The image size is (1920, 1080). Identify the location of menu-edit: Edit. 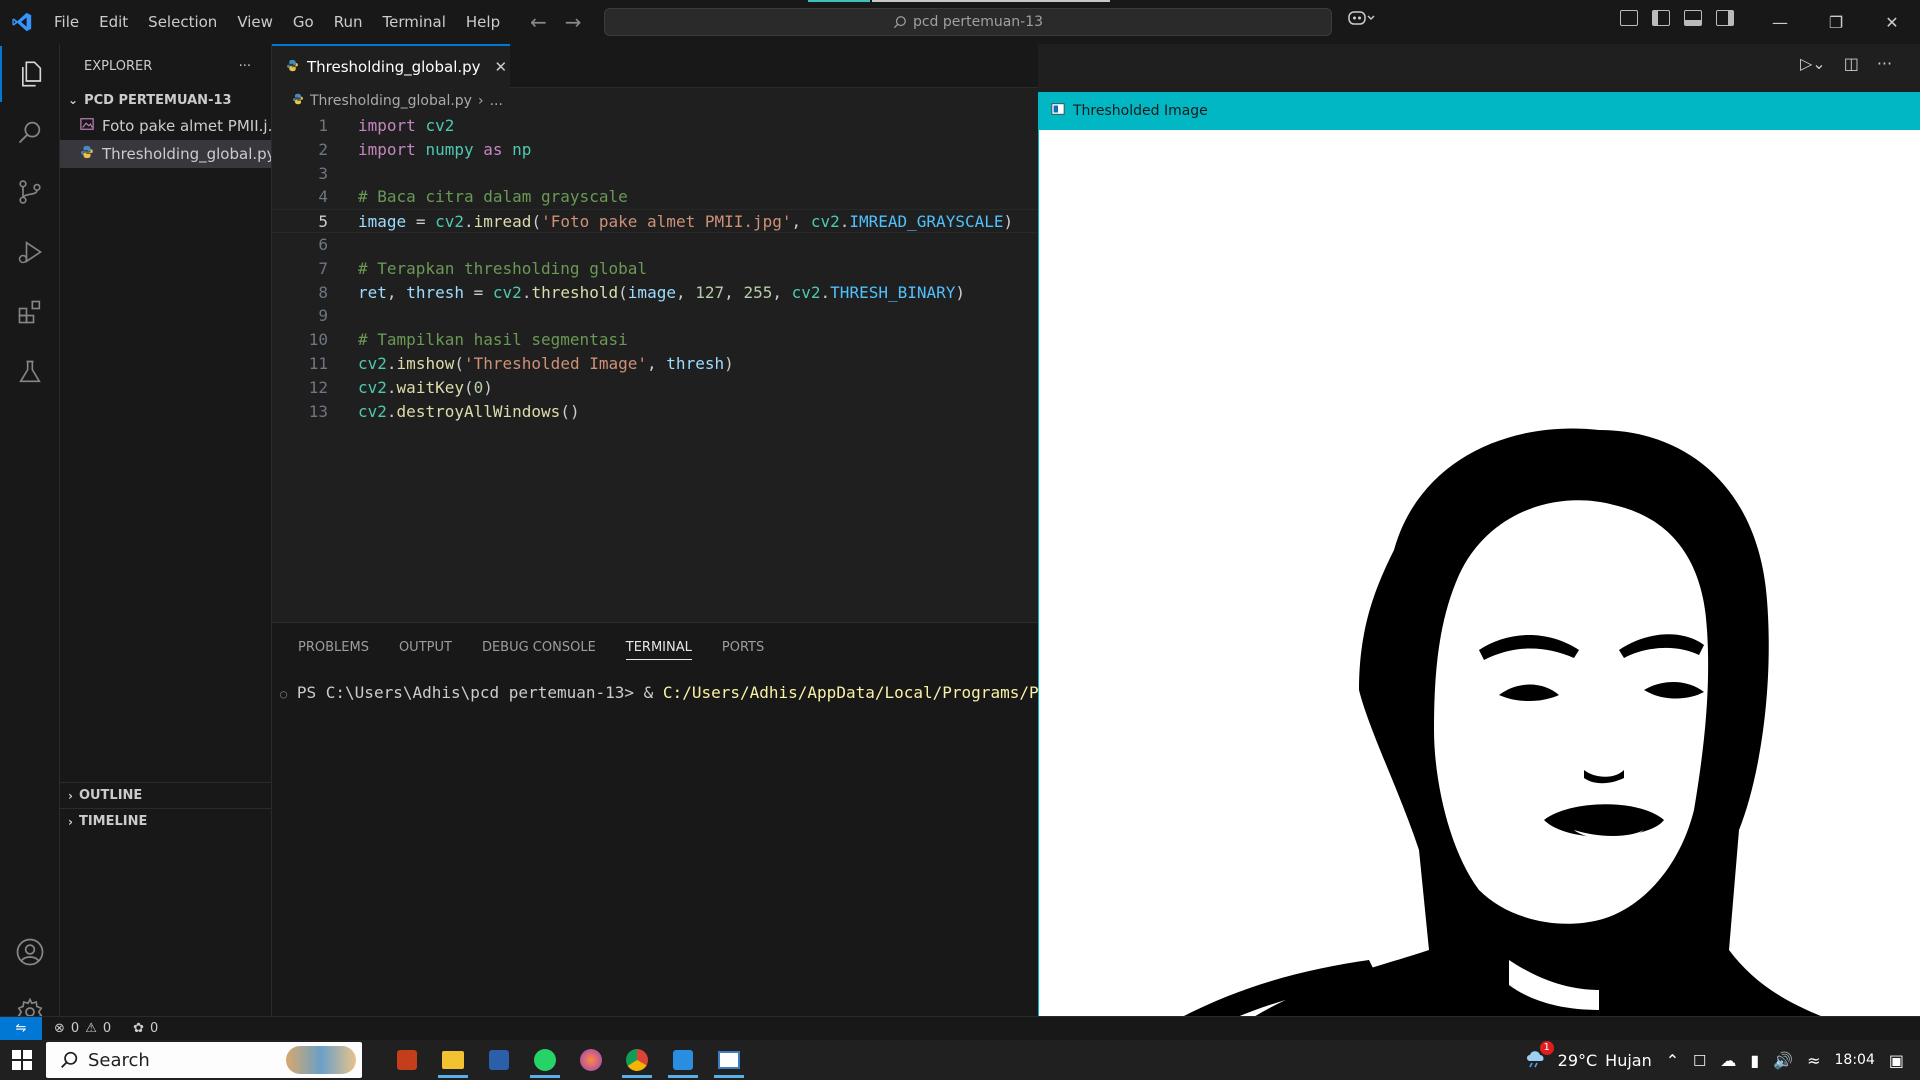
(113, 22).